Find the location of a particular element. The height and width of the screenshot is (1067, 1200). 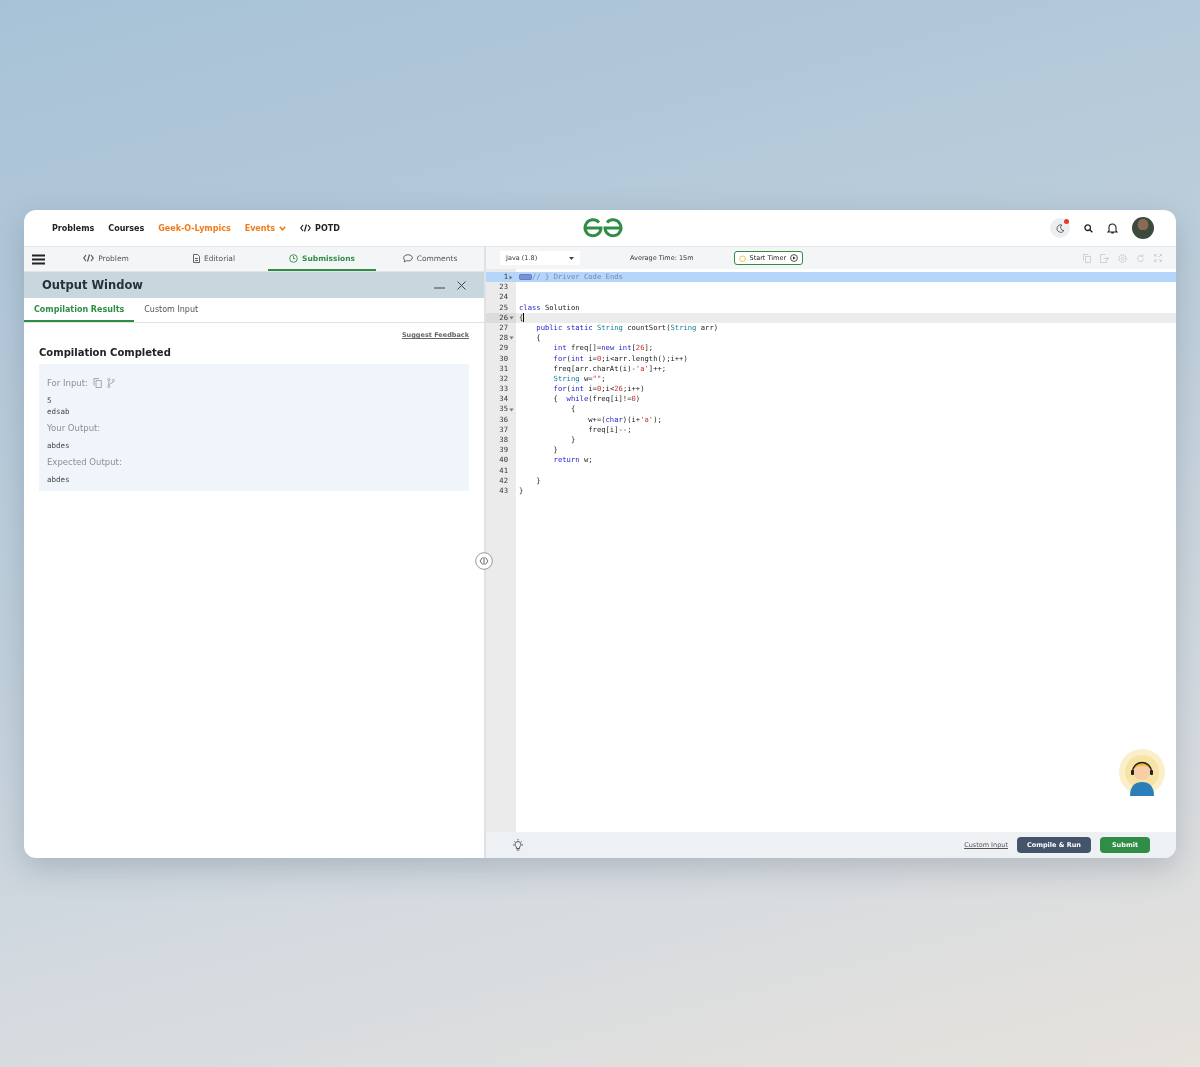

theme-toggle is located at coordinates (1060, 228).